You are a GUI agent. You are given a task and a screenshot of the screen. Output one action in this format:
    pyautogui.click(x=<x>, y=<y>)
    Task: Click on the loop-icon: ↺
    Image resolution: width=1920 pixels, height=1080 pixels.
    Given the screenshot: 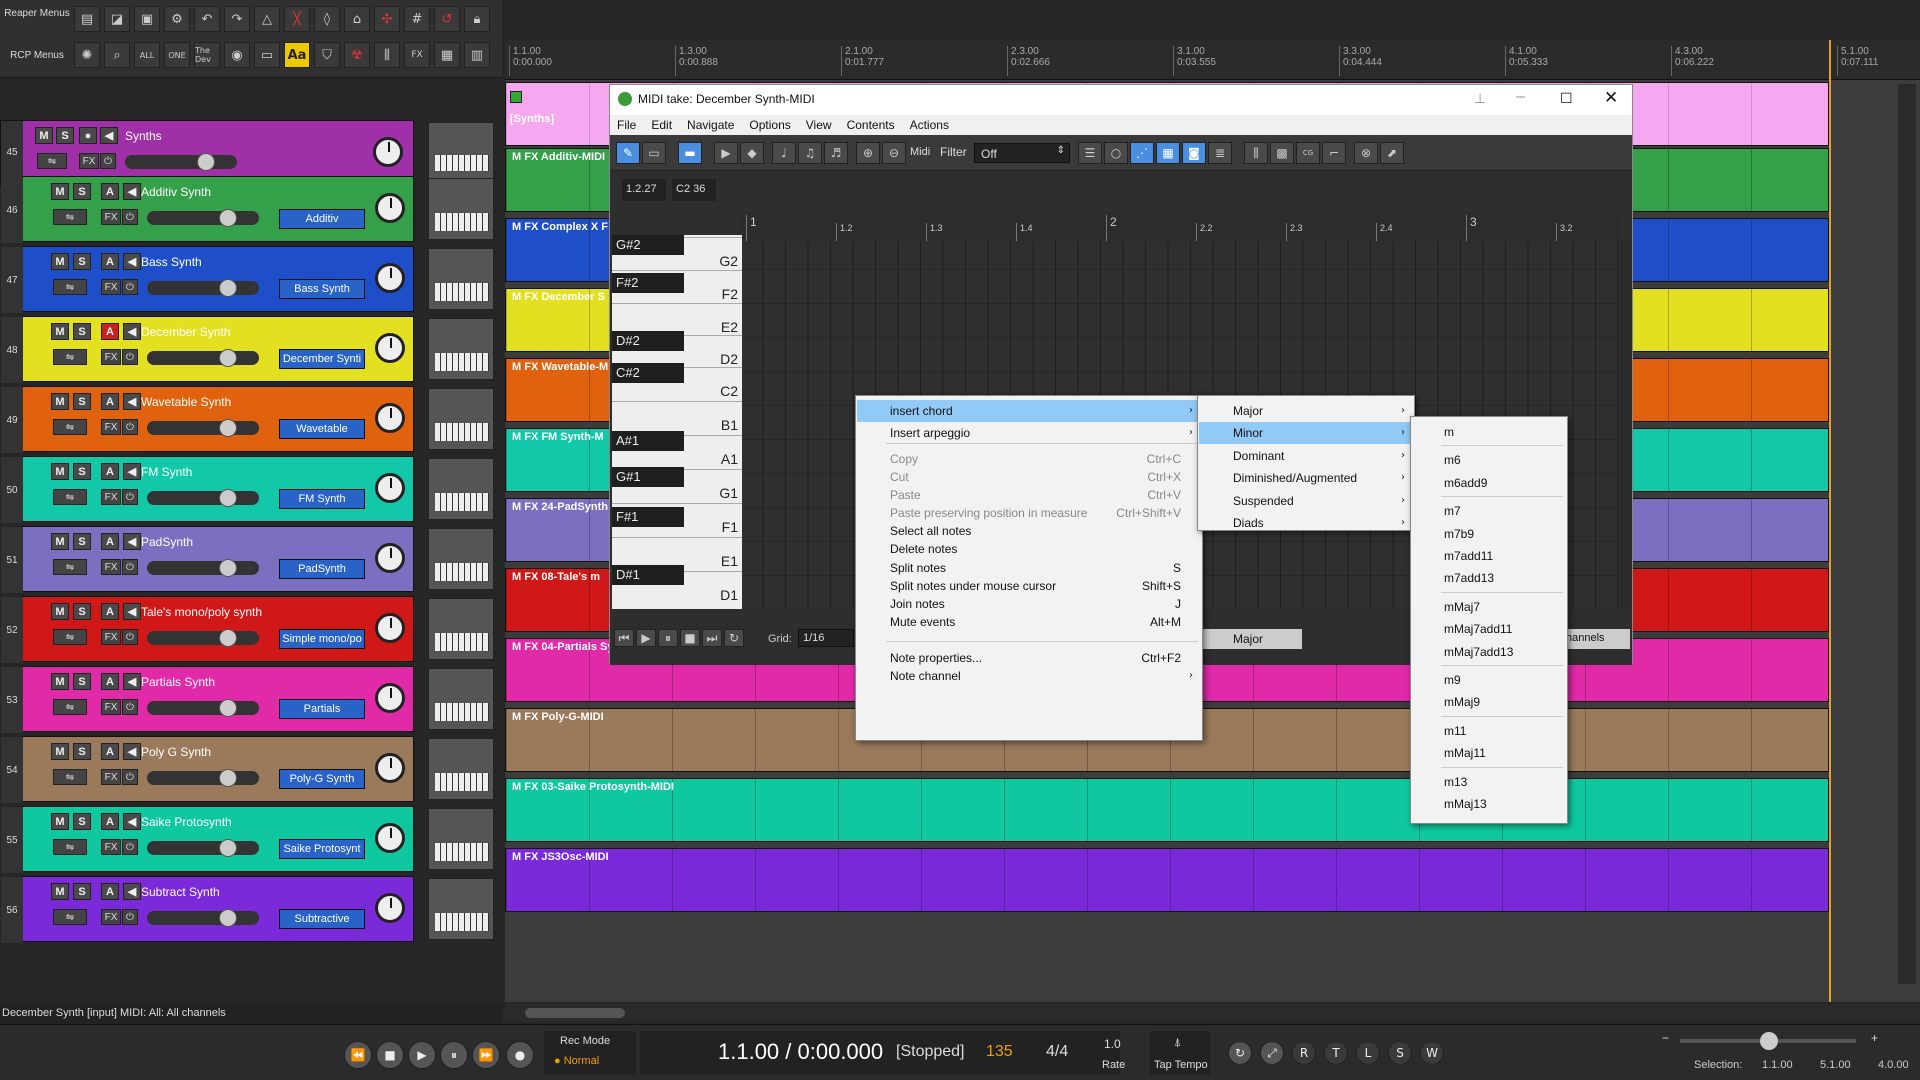 What is the action you would take?
    pyautogui.click(x=447, y=19)
    